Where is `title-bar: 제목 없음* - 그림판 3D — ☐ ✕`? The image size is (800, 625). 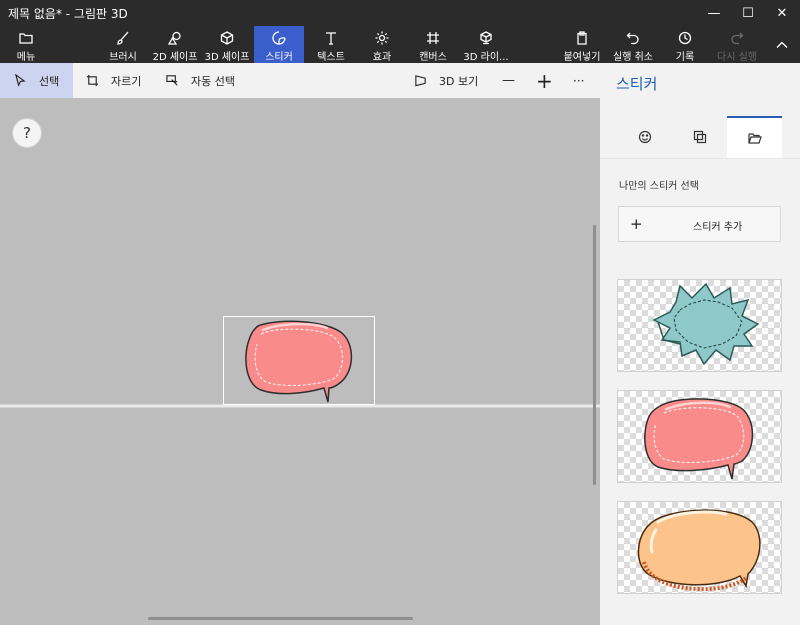 title-bar: 제목 없음* - 그림판 3D — ☐ ✕ is located at coordinates (400, 13).